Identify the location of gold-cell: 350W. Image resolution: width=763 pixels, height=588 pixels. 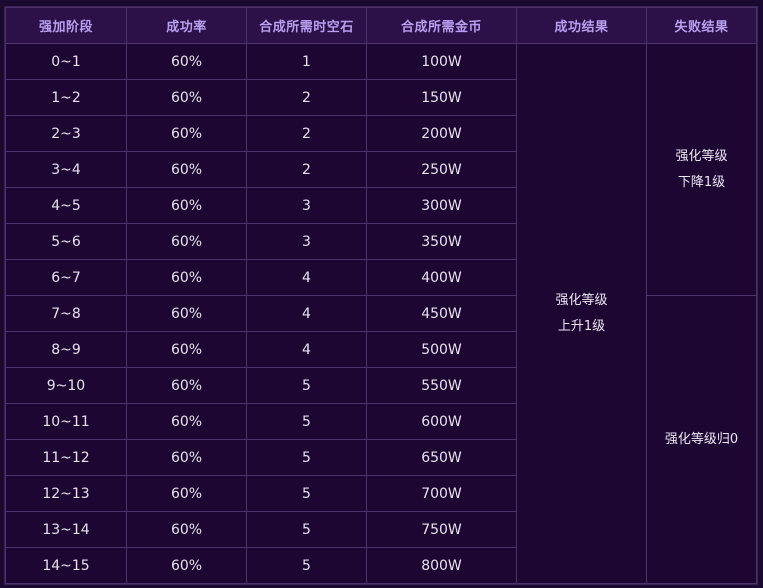
(441, 241).